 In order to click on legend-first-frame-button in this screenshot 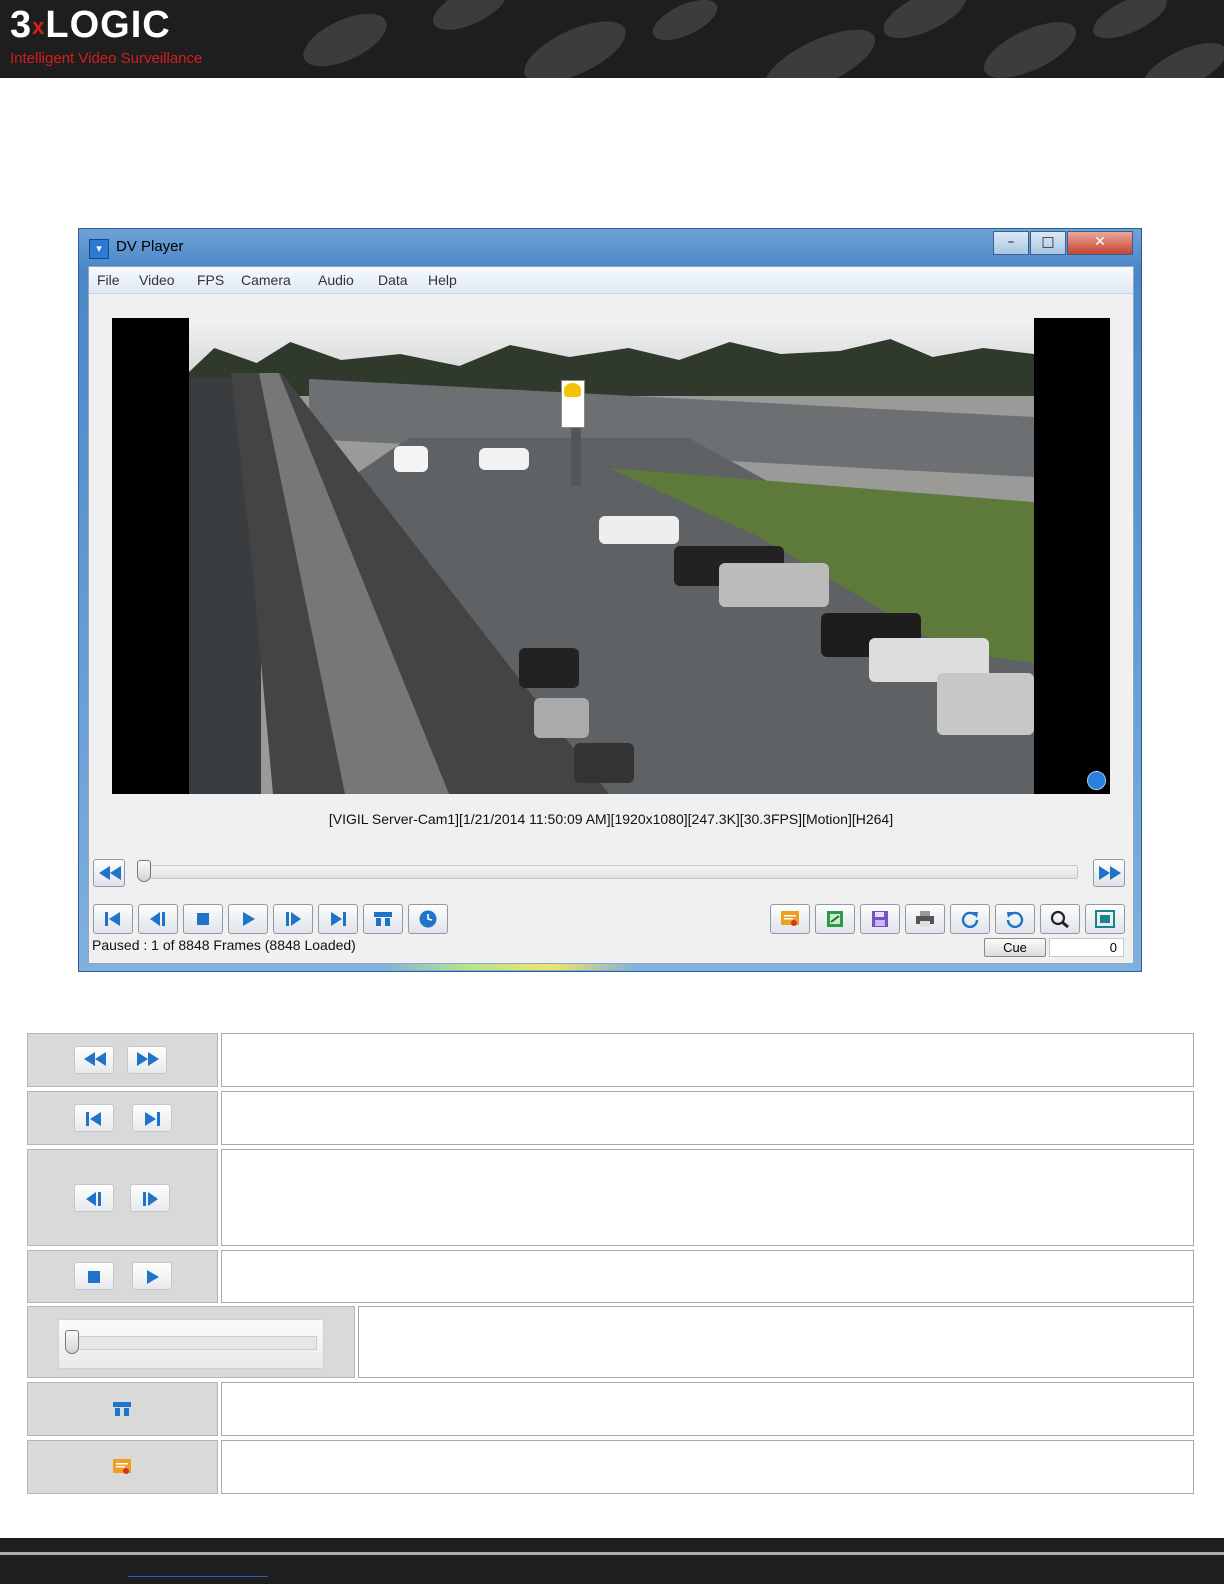, I will do `click(94, 1118)`.